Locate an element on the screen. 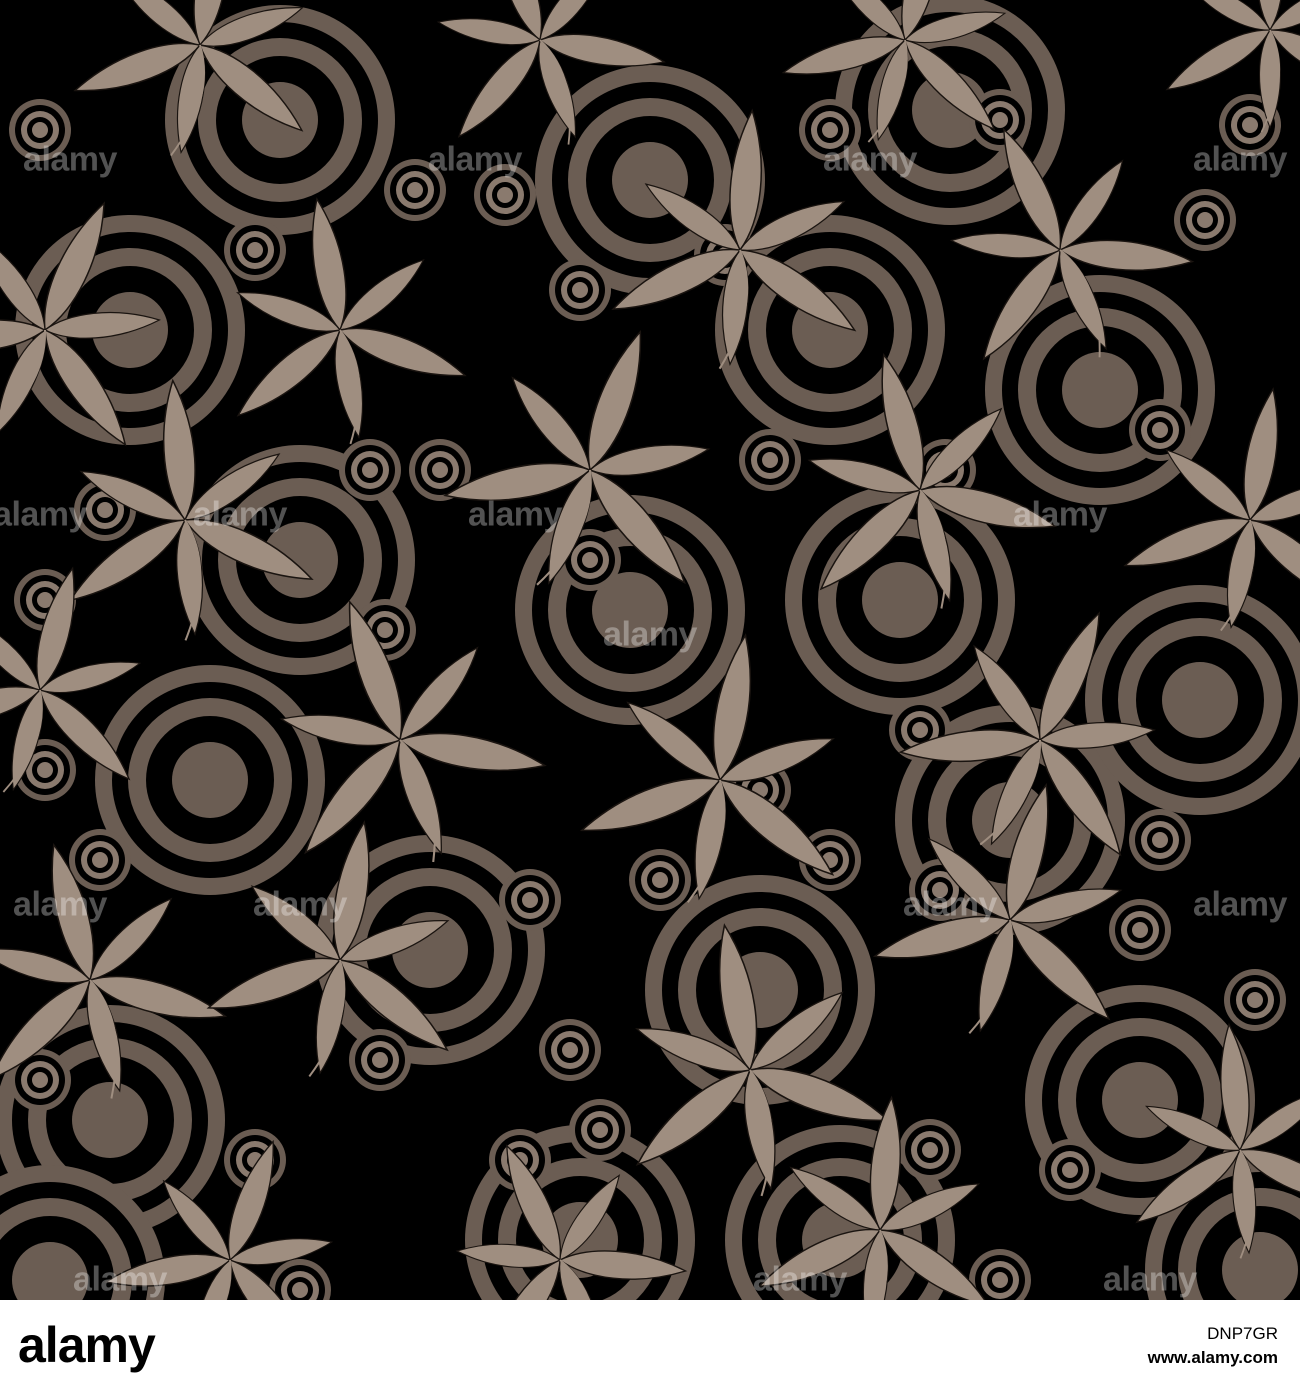 The image size is (1300, 1390). image-id: DNP7GR is located at coordinates (1242, 1333).